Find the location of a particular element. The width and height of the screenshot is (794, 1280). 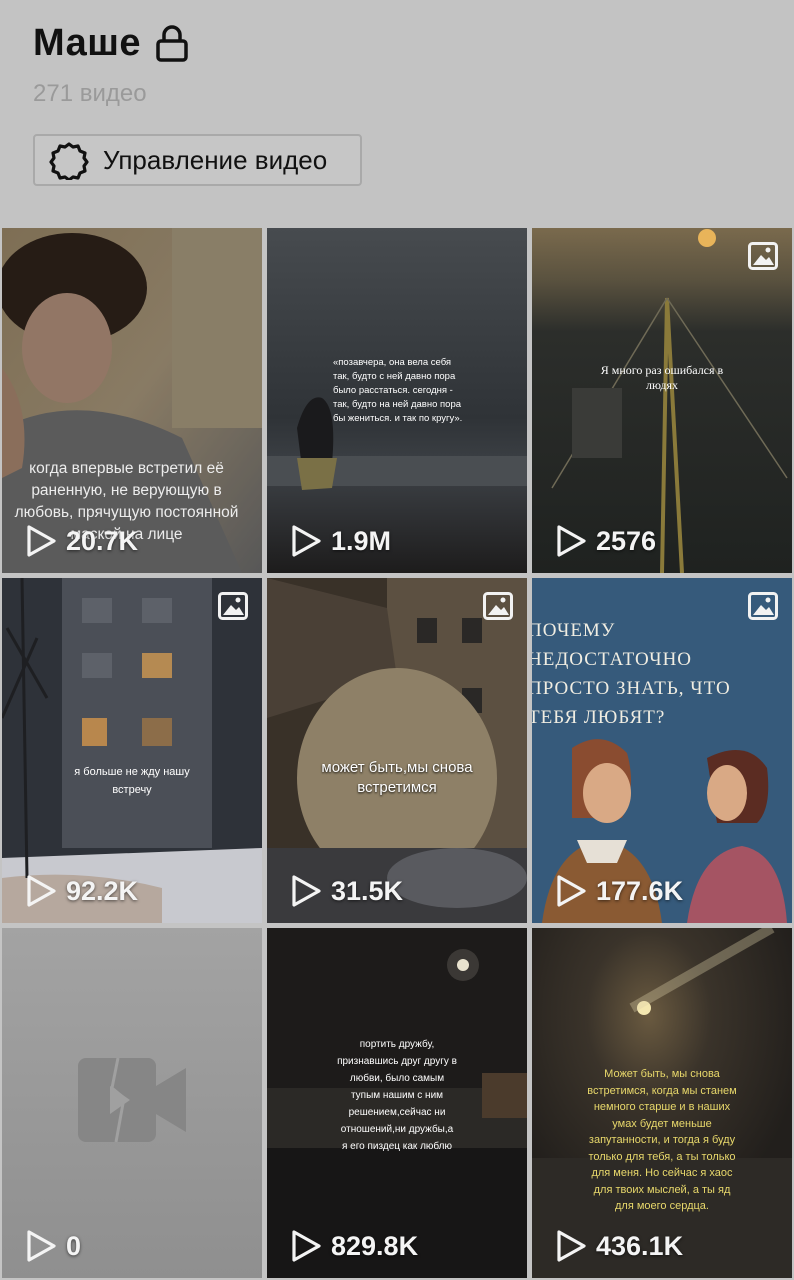

view-count: 829.8K is located at coordinates (353, 1246).